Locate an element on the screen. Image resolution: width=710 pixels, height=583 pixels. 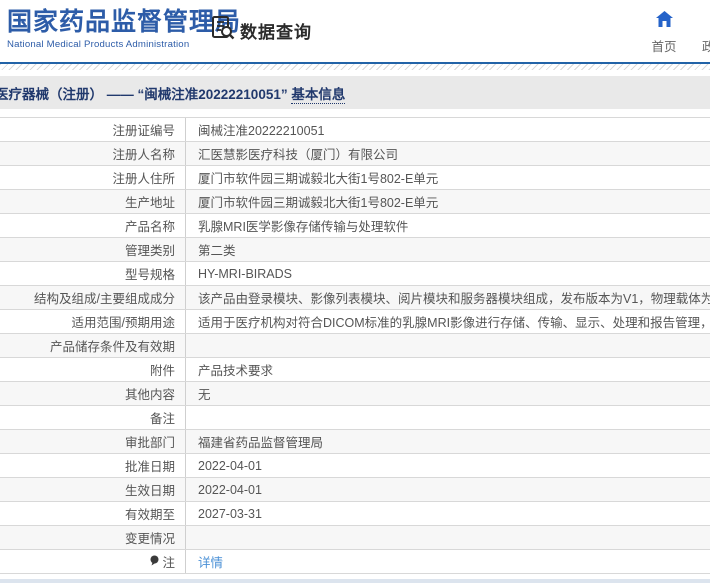
row-value: 乳腺MRI医学影像存储传输与处理软件 is located at coordinates (303, 227).